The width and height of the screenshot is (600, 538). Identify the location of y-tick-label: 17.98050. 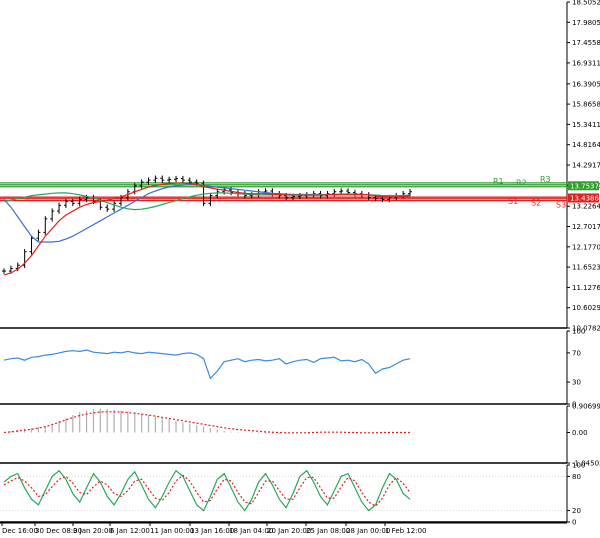
(586, 23).